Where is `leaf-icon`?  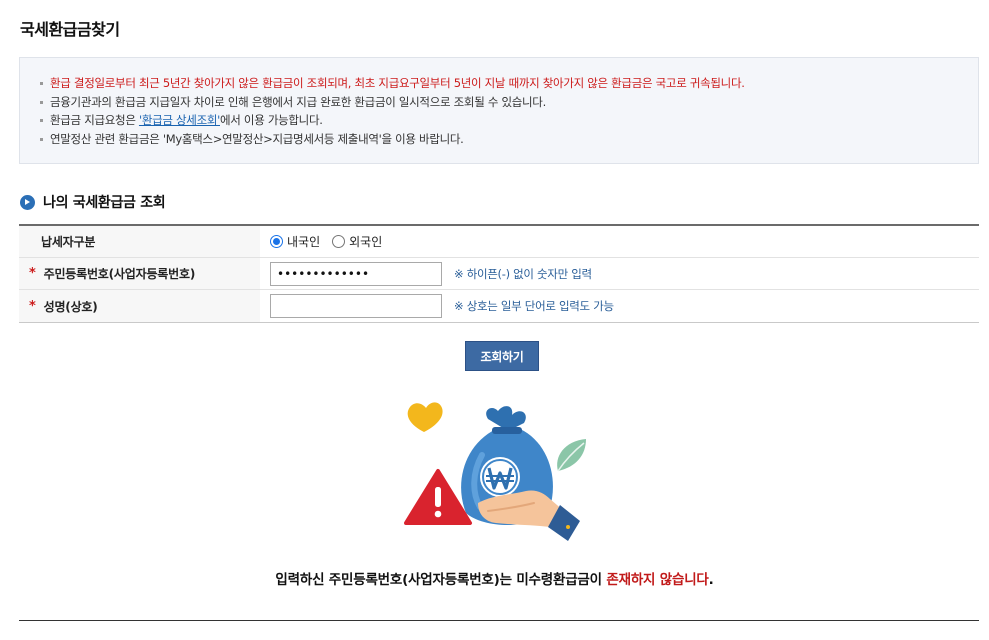 leaf-icon is located at coordinates (571, 455).